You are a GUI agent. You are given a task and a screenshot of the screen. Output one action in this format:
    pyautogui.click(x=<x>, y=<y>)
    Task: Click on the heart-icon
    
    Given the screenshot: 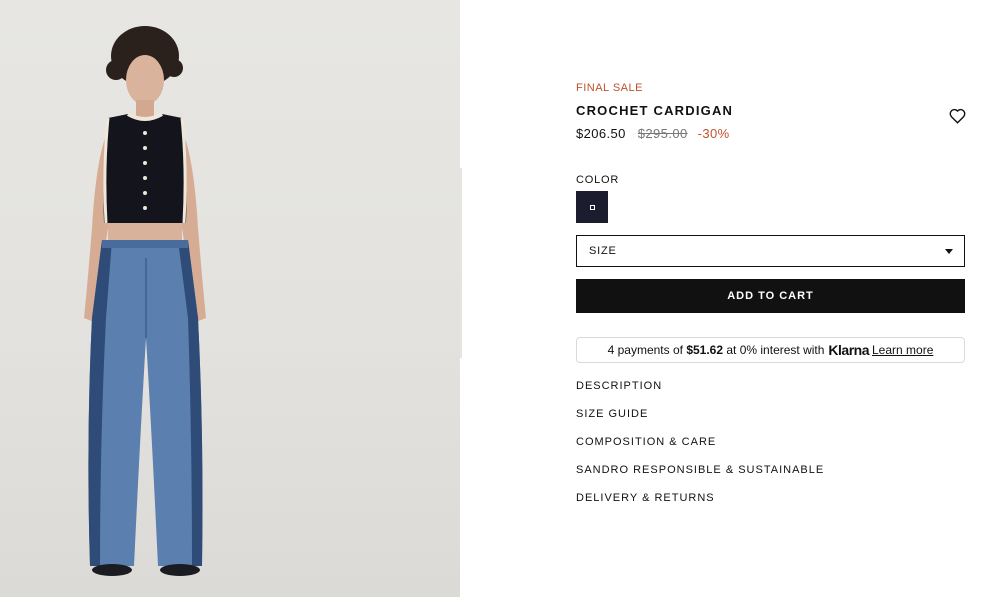 What is the action you would take?
    pyautogui.click(x=957, y=116)
    